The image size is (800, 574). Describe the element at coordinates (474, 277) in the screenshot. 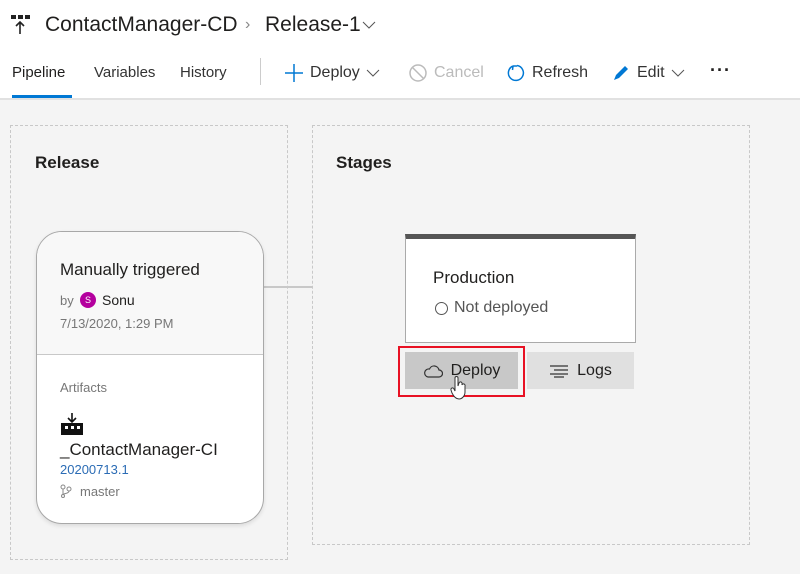

I see `stage-name: Production` at that location.